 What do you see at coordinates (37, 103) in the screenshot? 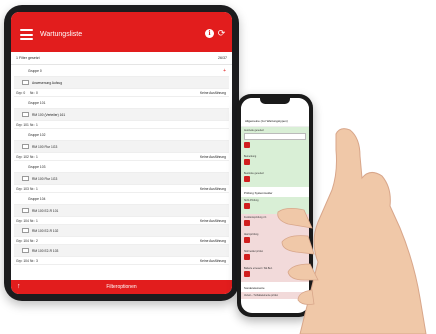
I see `group-label: Gruppe 101` at bounding box center [37, 103].